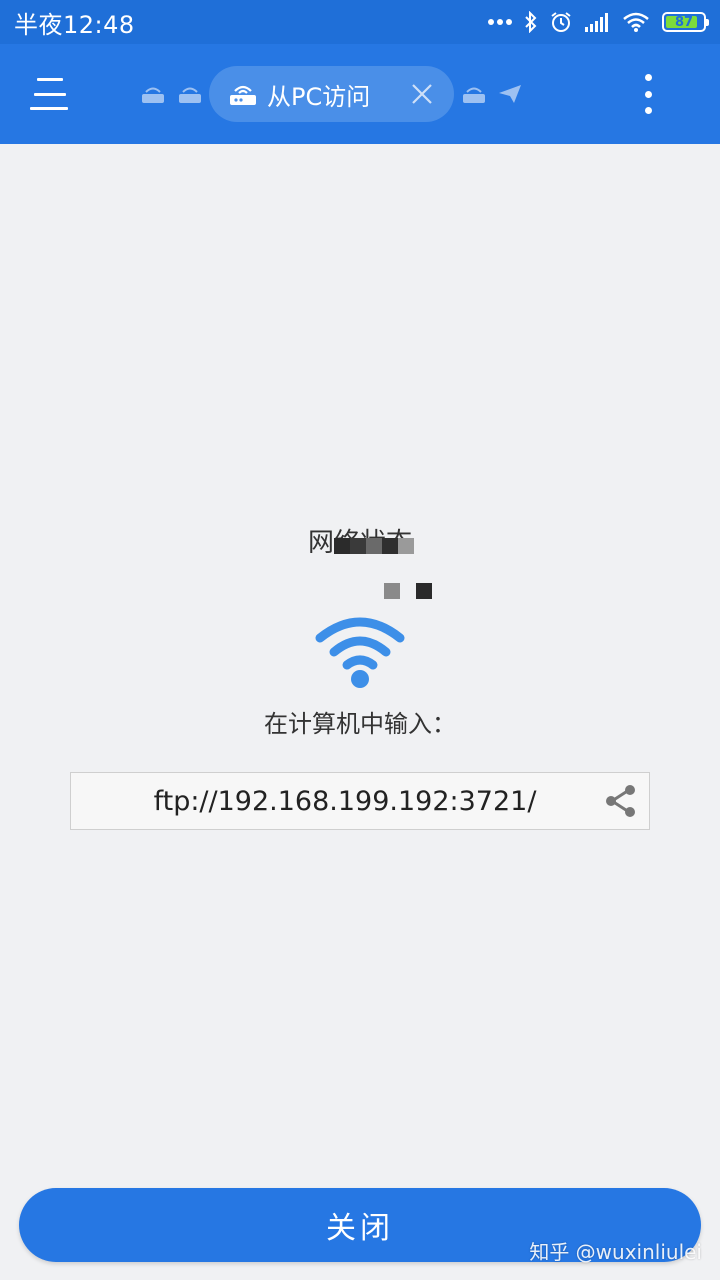  Describe the element at coordinates (615, 1252) in the screenshot. I see `watermark: 知乎 @wuxinliulei` at that location.